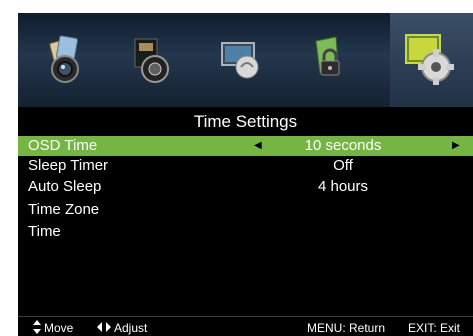  What do you see at coordinates (37, 327) in the screenshot?
I see `up-down-arrow-icon` at bounding box center [37, 327].